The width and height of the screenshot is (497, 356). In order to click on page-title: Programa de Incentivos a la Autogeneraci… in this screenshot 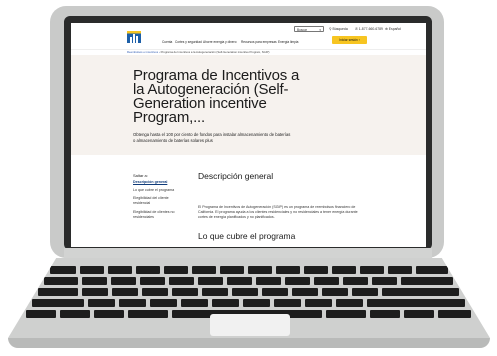, I will do `click(216, 96)`.